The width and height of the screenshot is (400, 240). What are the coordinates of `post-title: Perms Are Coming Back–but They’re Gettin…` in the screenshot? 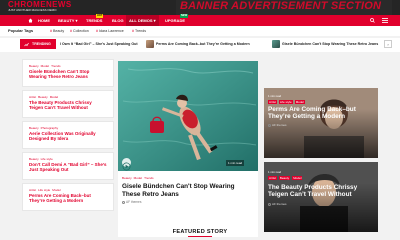 It's located at (68, 198).